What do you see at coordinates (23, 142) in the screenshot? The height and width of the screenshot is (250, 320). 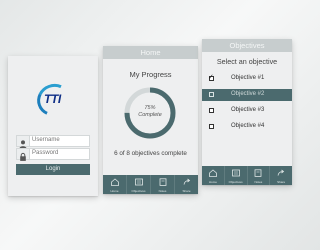 I see `user-icon` at bounding box center [23, 142].